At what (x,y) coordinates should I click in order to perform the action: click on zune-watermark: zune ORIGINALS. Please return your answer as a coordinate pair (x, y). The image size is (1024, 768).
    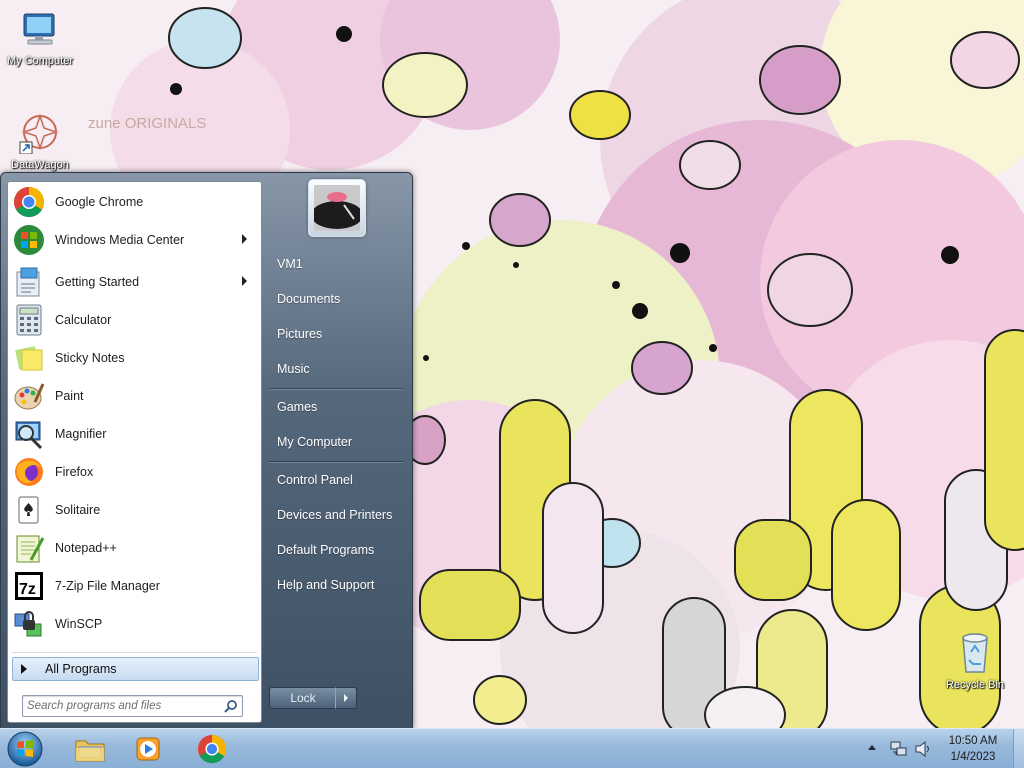
    Looking at the image, I should click on (147, 123).